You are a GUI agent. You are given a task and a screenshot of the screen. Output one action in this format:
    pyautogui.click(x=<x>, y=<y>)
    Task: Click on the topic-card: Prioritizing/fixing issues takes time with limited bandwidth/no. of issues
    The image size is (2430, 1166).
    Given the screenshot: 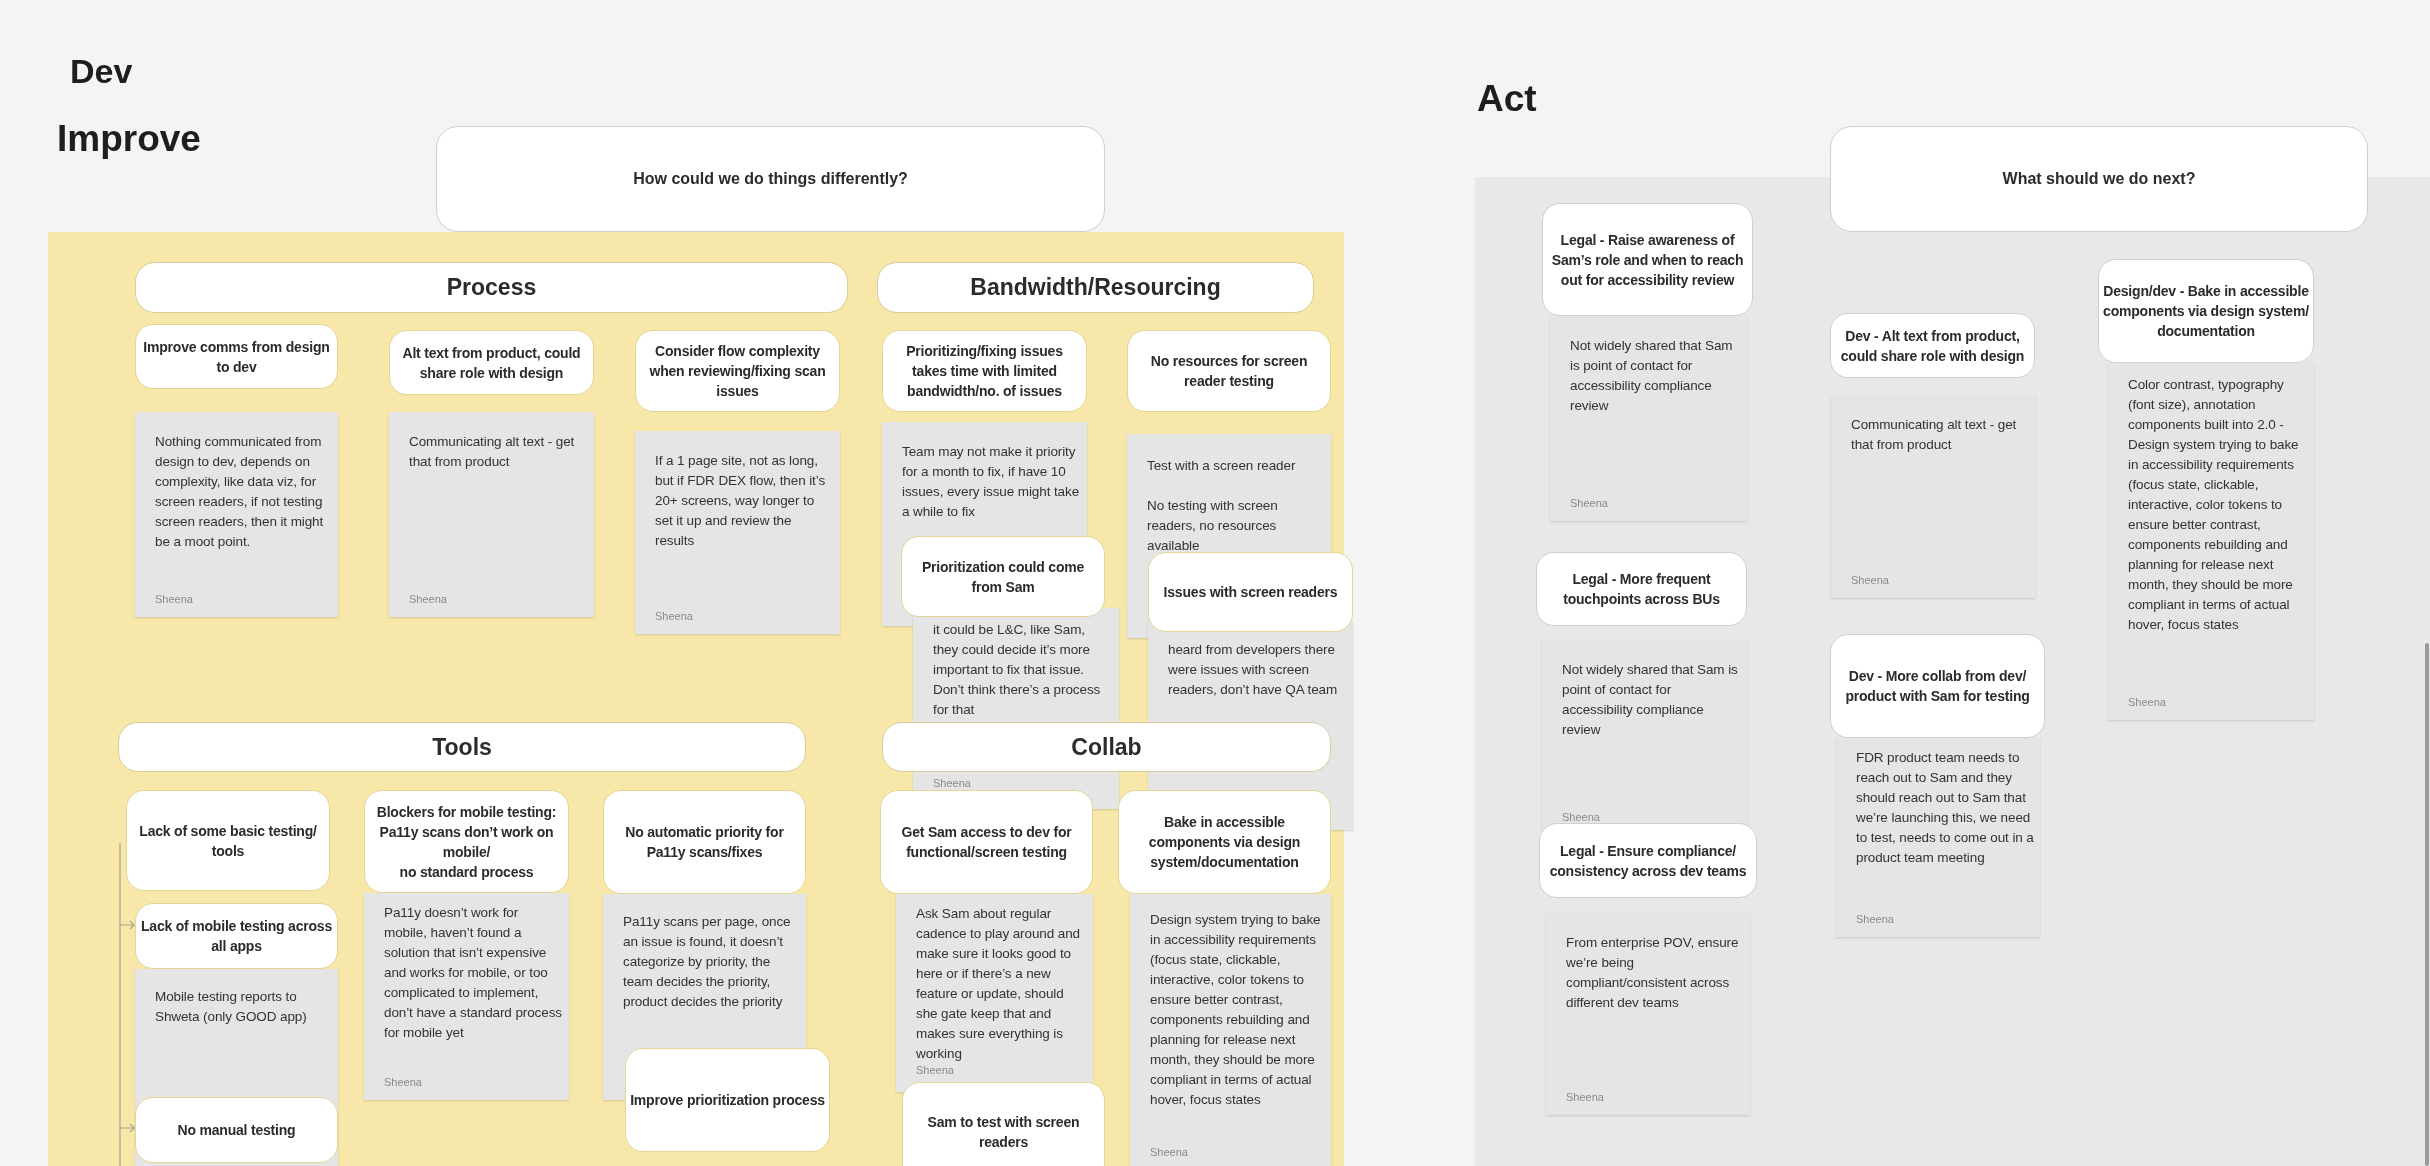 What is the action you would take?
    pyautogui.click(x=984, y=371)
    